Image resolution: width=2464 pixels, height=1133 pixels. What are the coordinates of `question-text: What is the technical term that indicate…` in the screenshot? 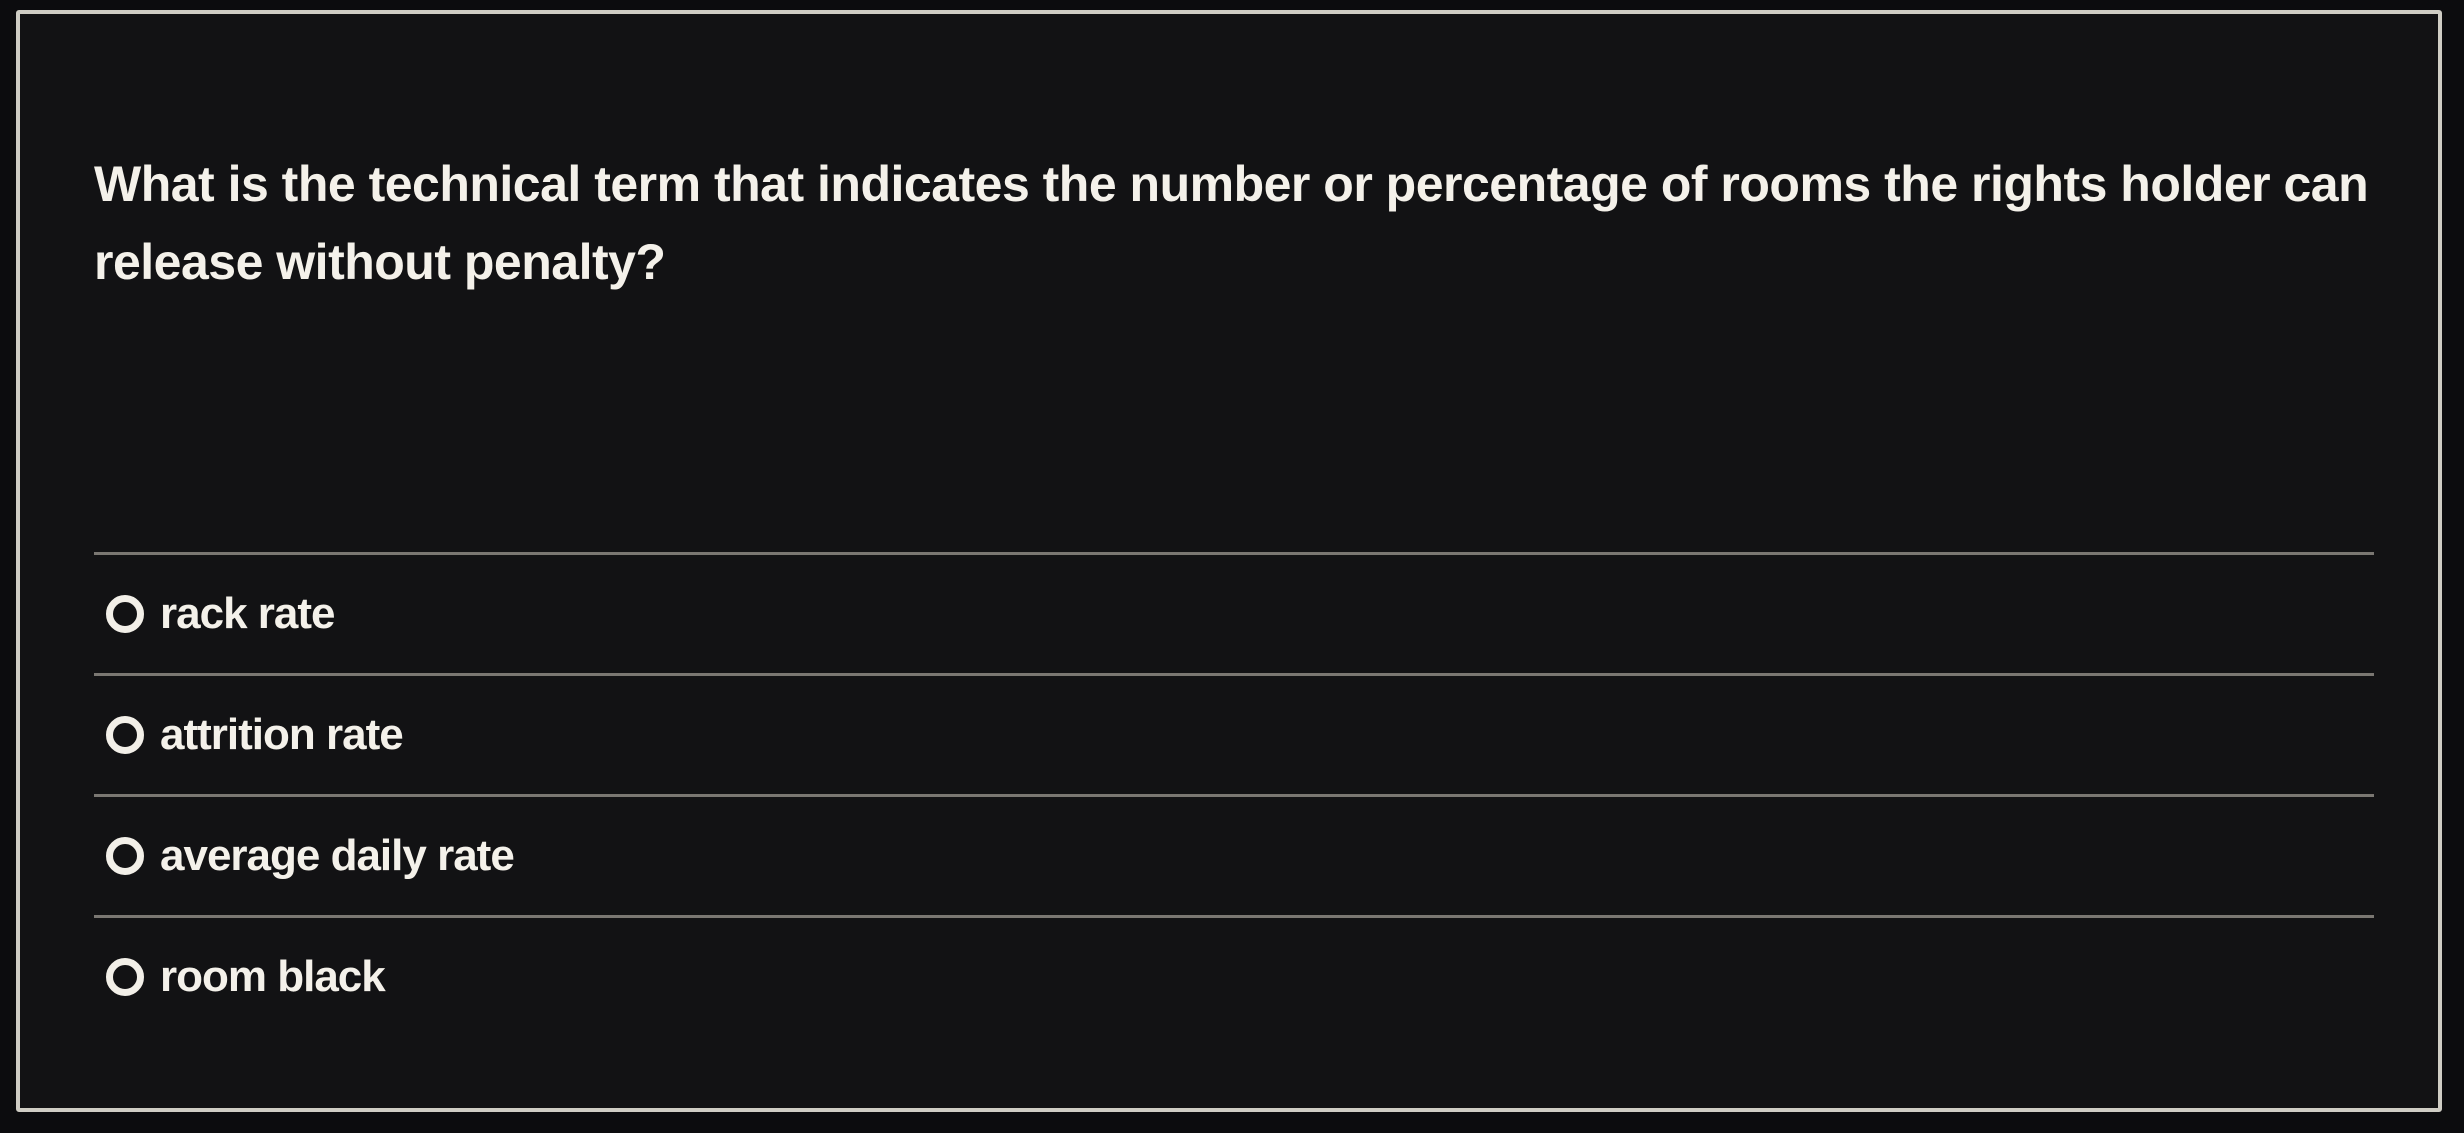 It's located at (1231, 223).